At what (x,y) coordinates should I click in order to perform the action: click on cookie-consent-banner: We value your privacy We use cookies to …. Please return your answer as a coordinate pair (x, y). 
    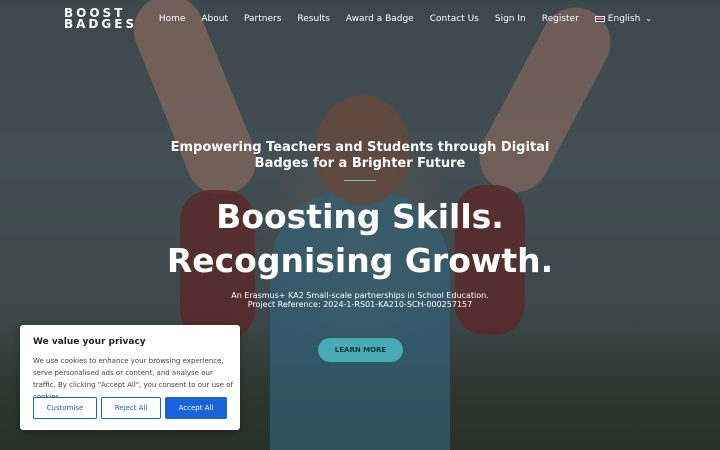
    Looking at the image, I should click on (130, 377).